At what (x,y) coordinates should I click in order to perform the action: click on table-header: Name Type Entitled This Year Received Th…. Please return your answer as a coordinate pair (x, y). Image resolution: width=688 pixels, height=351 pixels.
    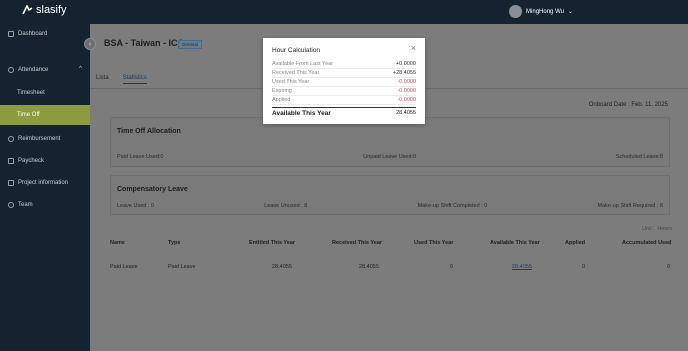
    Looking at the image, I should click on (391, 246).